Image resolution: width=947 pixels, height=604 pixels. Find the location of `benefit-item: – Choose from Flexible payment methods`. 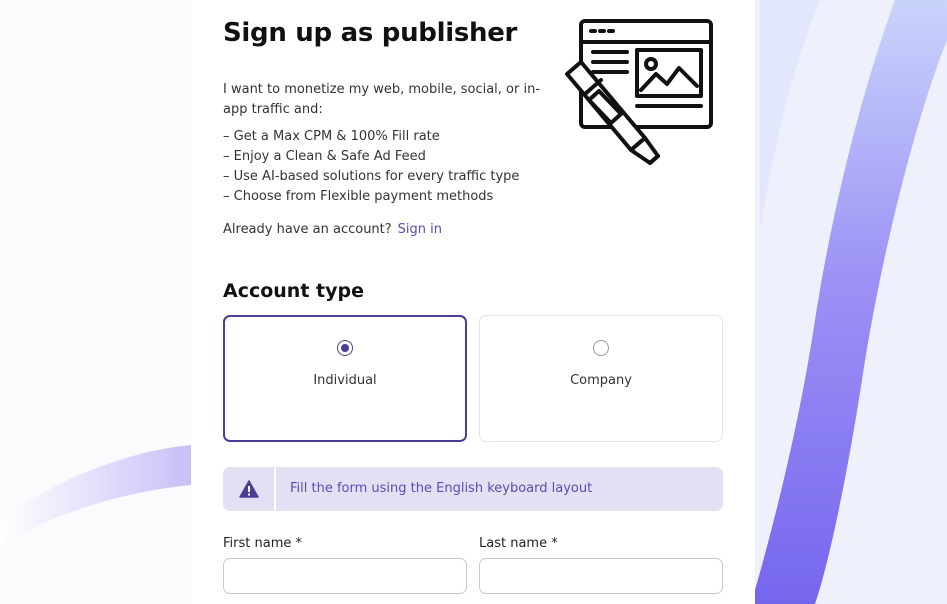

benefit-item: – Choose from Flexible payment methods is located at coordinates (358, 196).